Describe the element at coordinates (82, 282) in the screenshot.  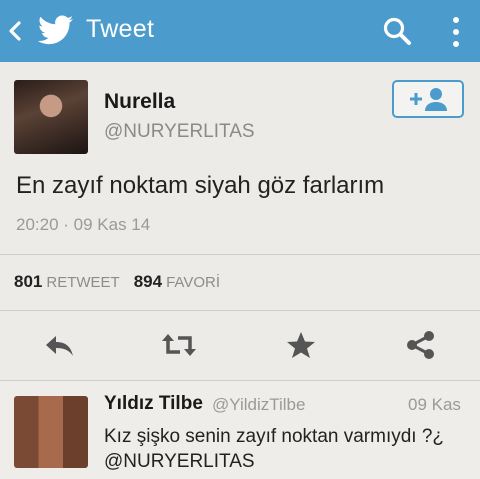
I see `retweet-label: RETWEET` at that location.